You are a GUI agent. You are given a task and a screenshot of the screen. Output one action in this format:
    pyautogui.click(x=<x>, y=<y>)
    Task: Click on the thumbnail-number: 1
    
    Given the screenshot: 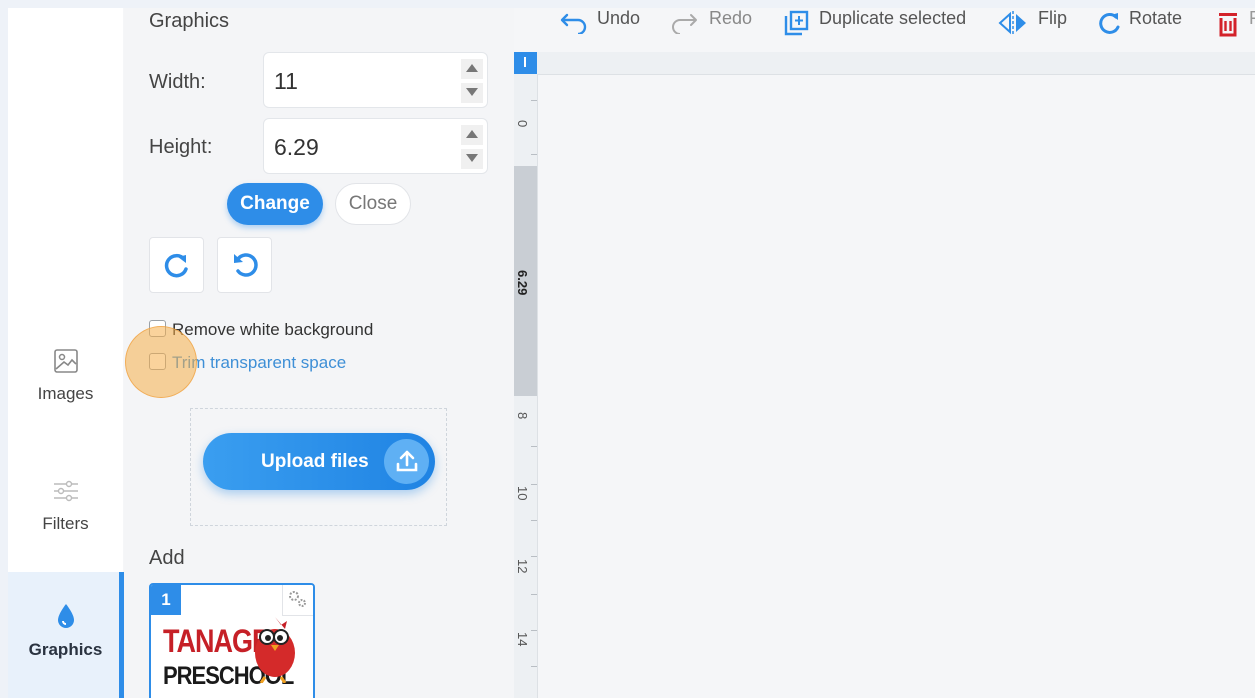 What is the action you would take?
    pyautogui.click(x=166, y=600)
    